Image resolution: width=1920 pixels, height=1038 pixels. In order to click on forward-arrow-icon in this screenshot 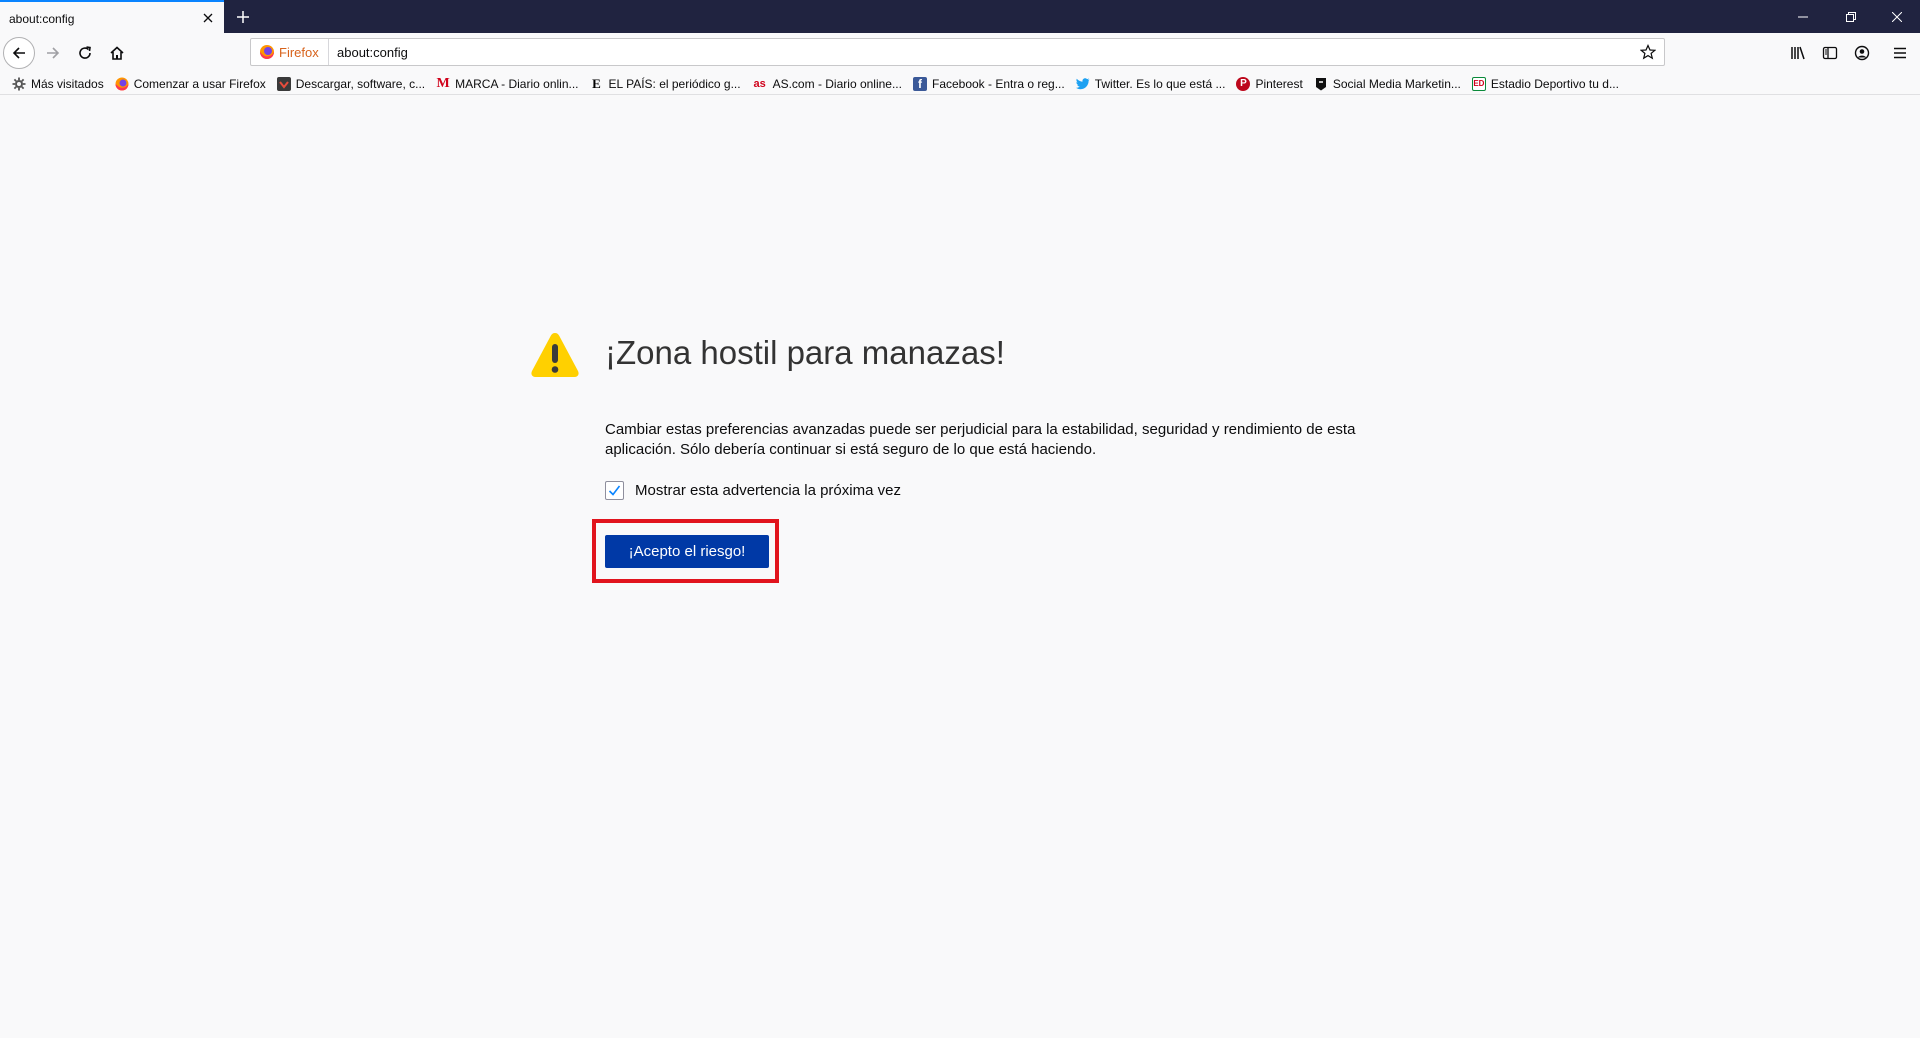, I will do `click(53, 53)`.